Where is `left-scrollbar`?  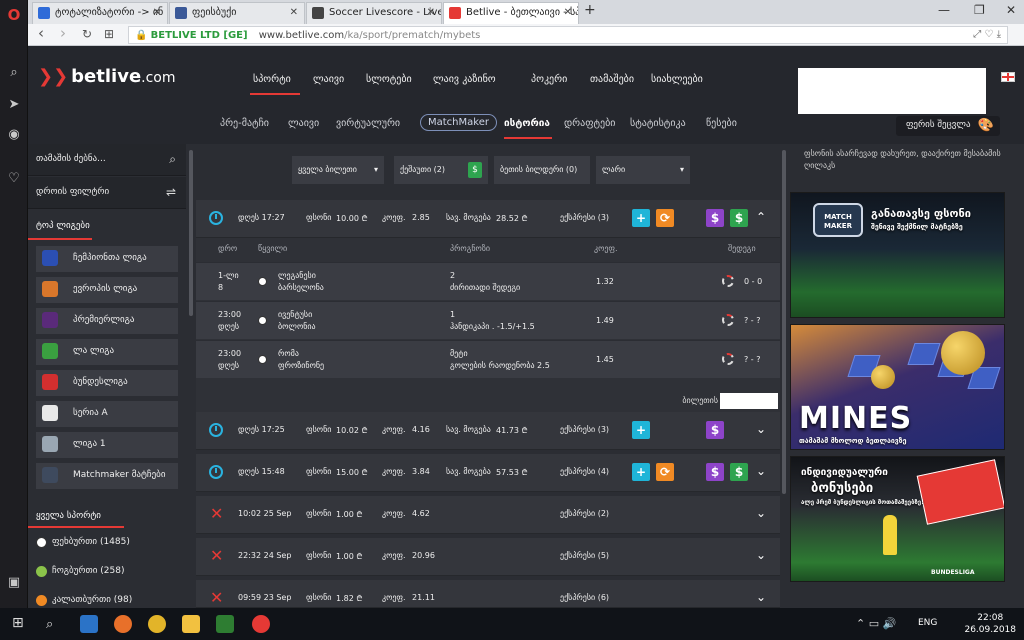 left-scrollbar is located at coordinates (191, 233).